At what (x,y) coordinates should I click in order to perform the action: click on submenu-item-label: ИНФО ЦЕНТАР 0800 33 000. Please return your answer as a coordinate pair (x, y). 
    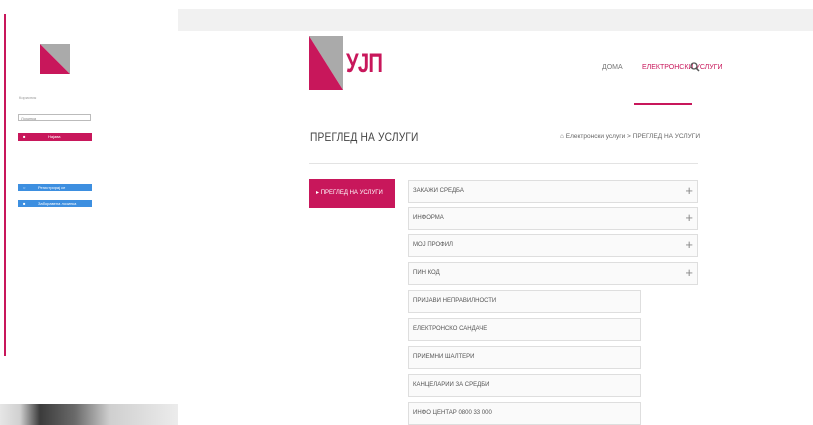
    Looking at the image, I should click on (452, 413).